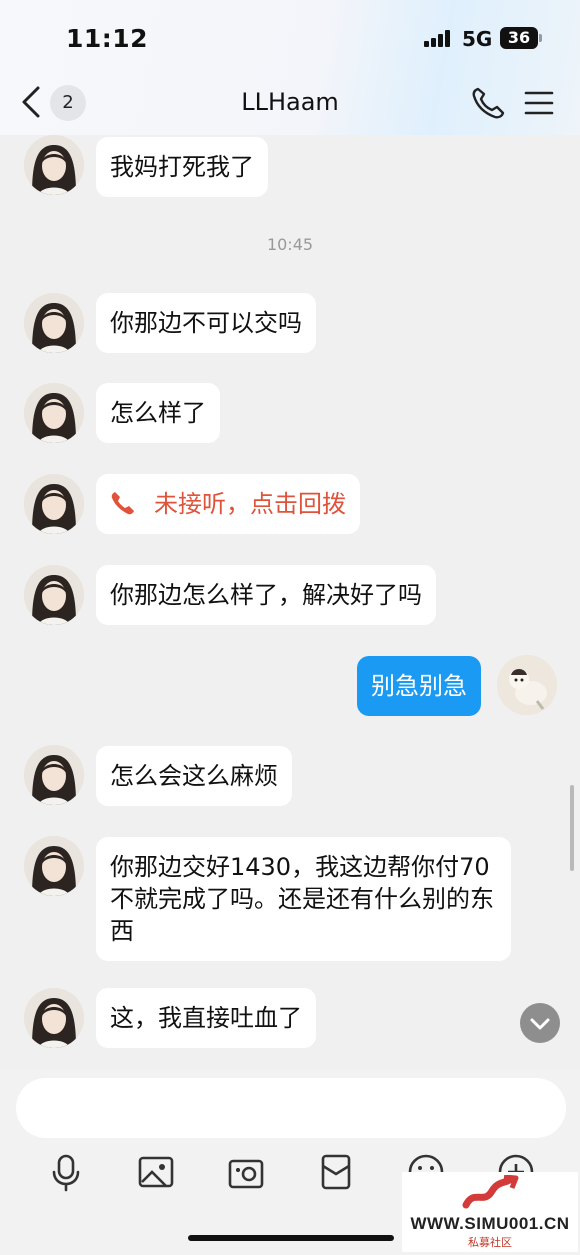 The image size is (580, 1255). What do you see at coordinates (488, 103) in the screenshot?
I see `phone-icon` at bounding box center [488, 103].